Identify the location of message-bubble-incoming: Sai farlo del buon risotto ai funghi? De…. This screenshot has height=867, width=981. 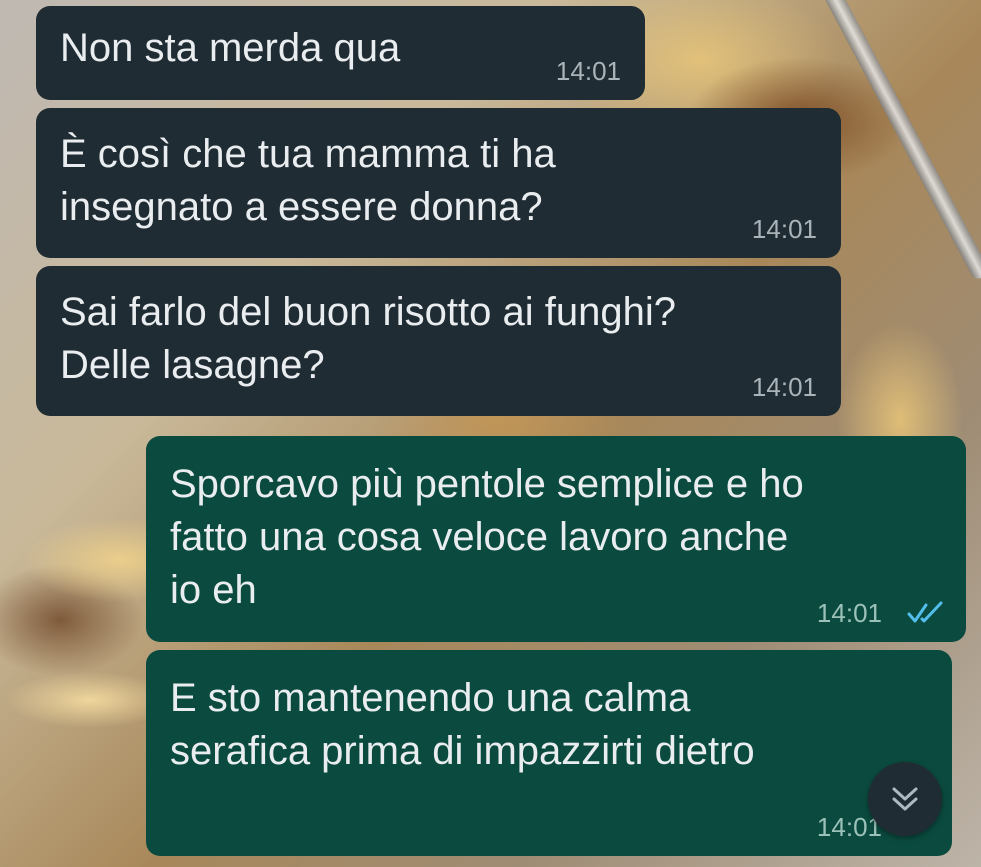
(438, 341).